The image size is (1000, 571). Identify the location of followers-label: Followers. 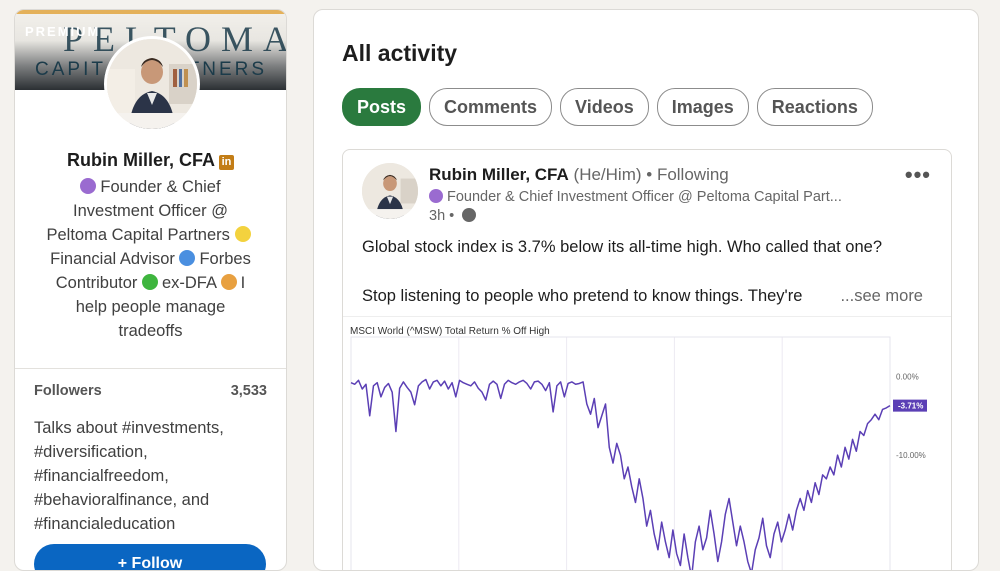
(68, 391).